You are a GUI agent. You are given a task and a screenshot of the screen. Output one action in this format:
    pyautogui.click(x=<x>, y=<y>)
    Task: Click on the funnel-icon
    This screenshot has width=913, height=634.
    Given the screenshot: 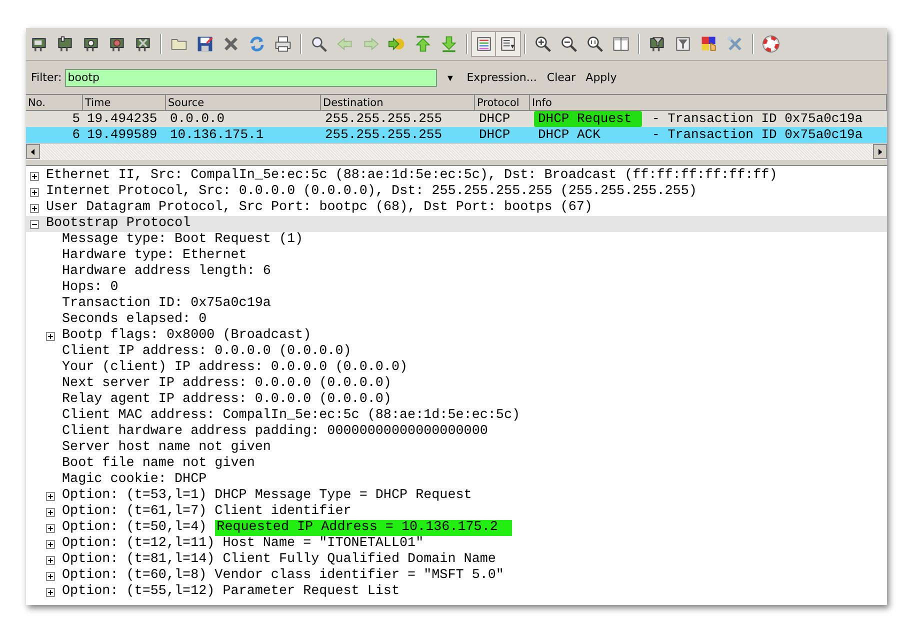 What is the action you would take?
    pyautogui.click(x=683, y=44)
    